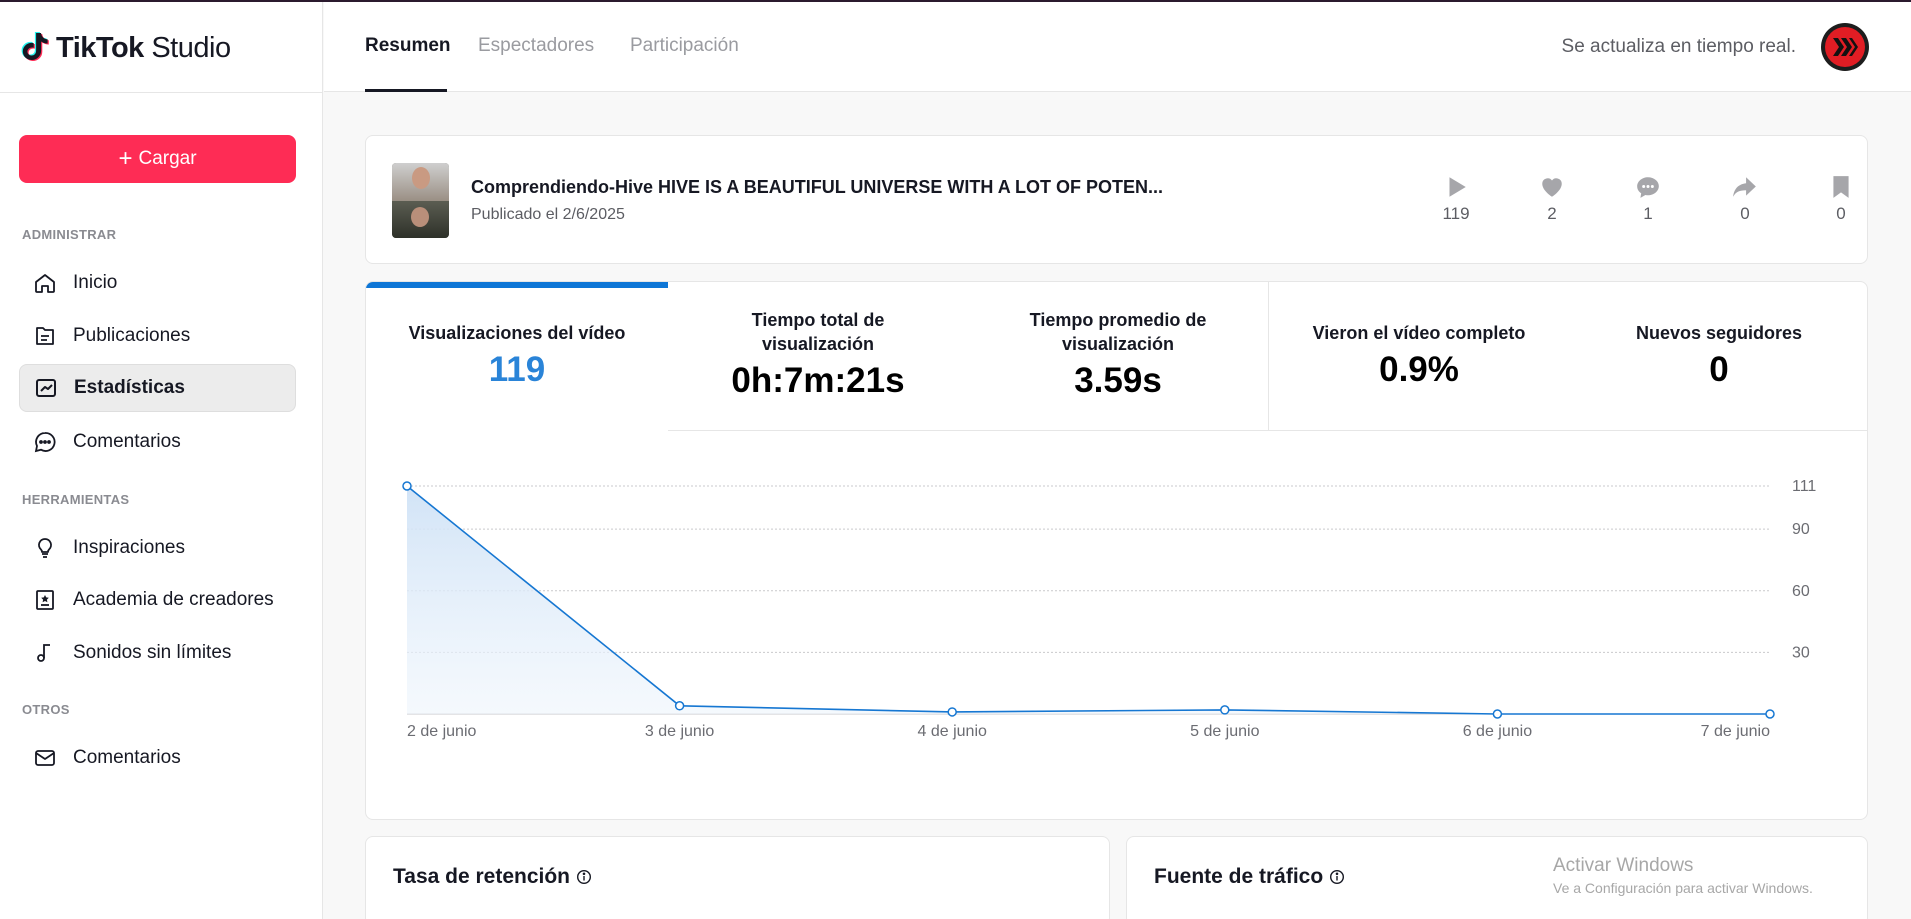 The height and width of the screenshot is (919, 1911). I want to click on x-tick-label: 7 de junio, so click(1735, 731).